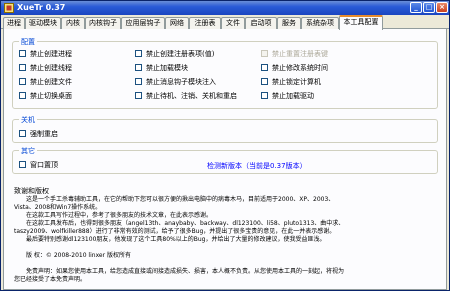 The width and height of the screenshot is (450, 291). What do you see at coordinates (51, 68) in the screenshot?
I see `checkbox-label: 禁止创建线程` at bounding box center [51, 68].